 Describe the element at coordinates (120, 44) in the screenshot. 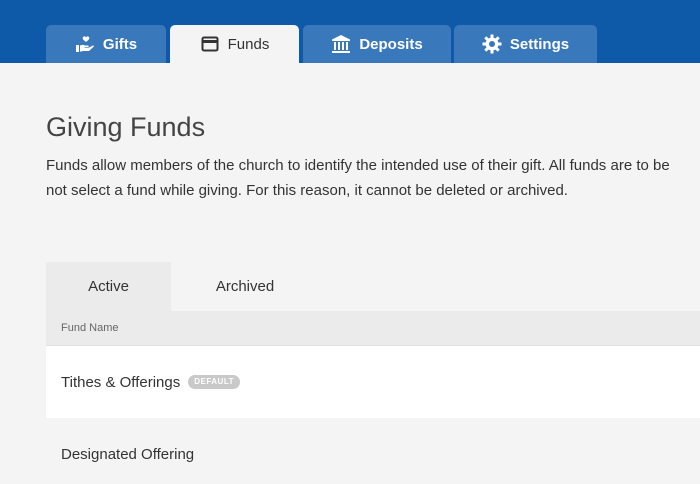

I see `tab-gifts-label: Gifts` at that location.